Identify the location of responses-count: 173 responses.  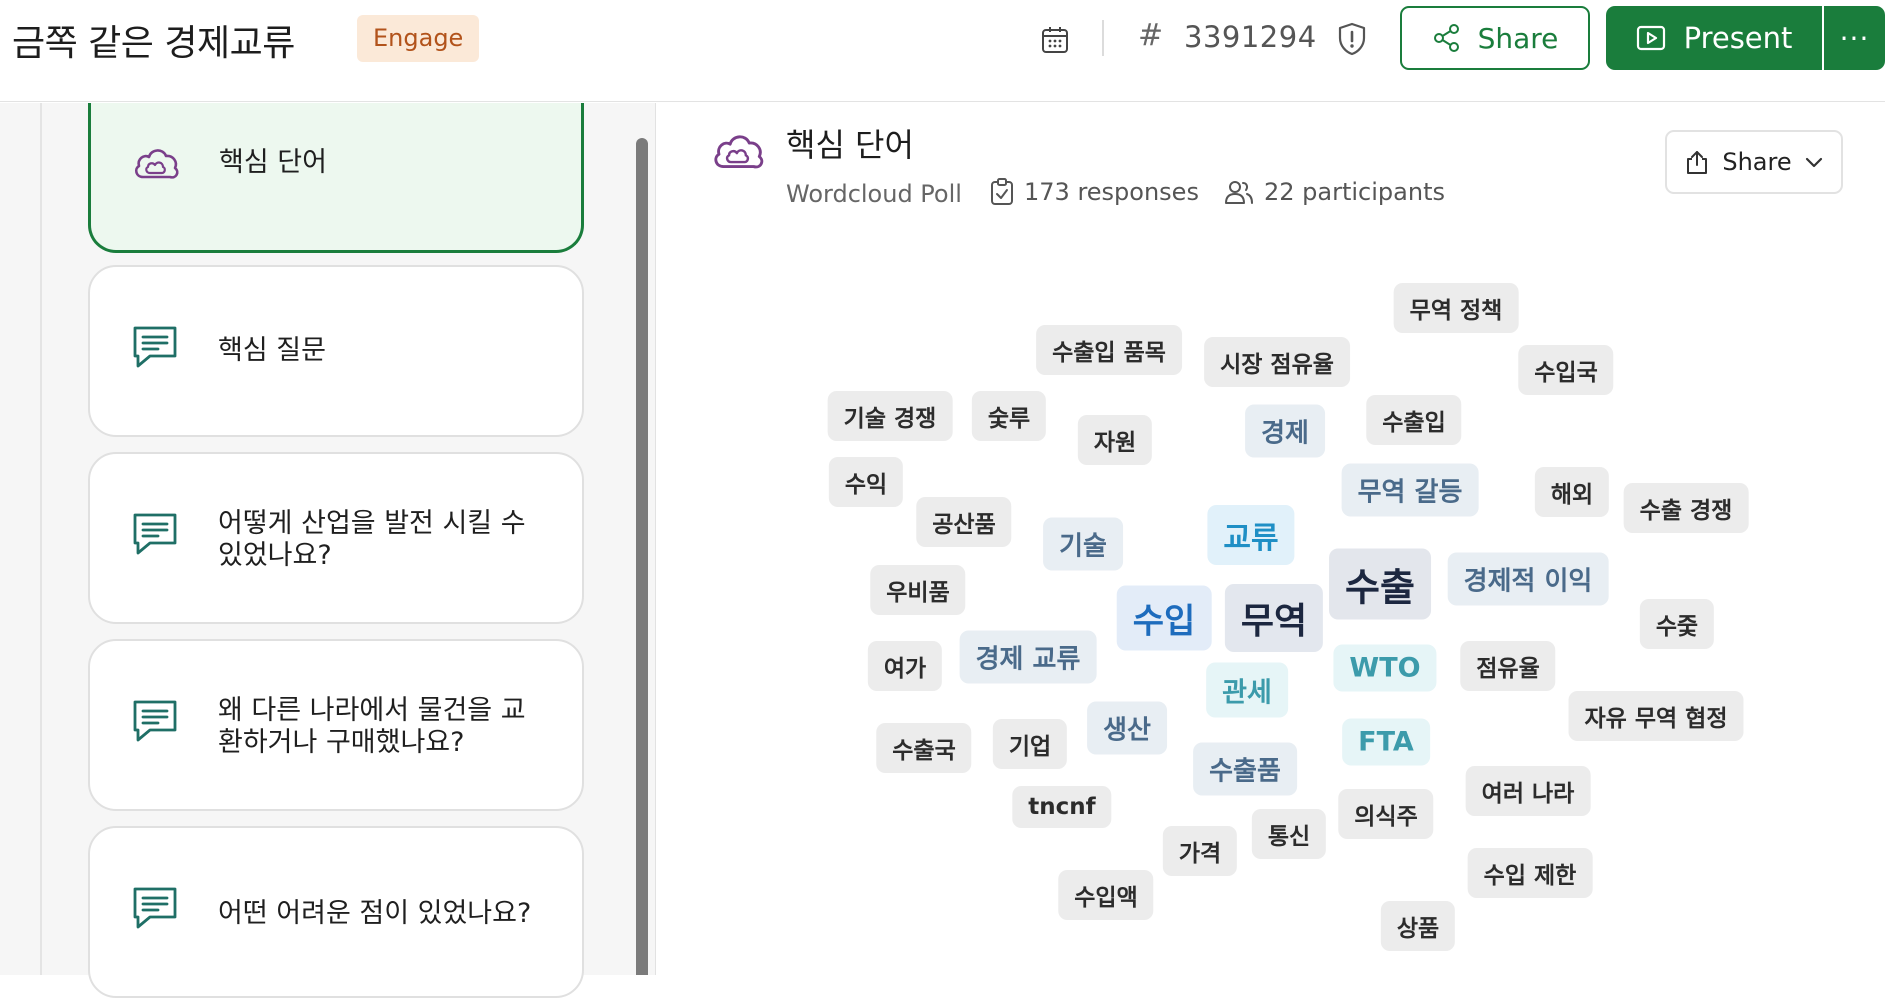
(1094, 192).